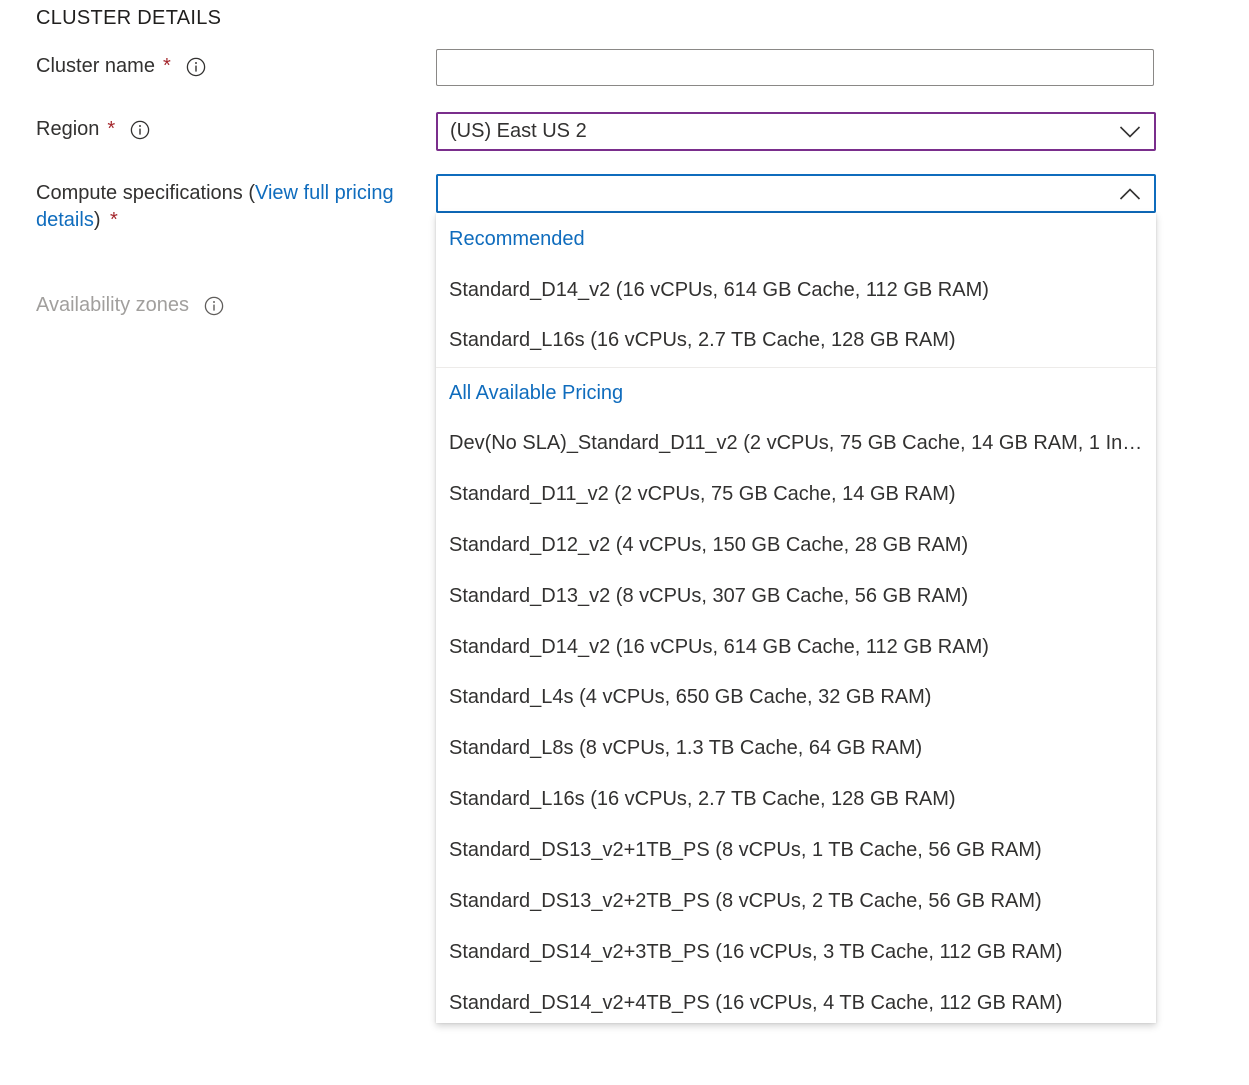  I want to click on availability-zones-label: Availability zones, so click(113, 305).